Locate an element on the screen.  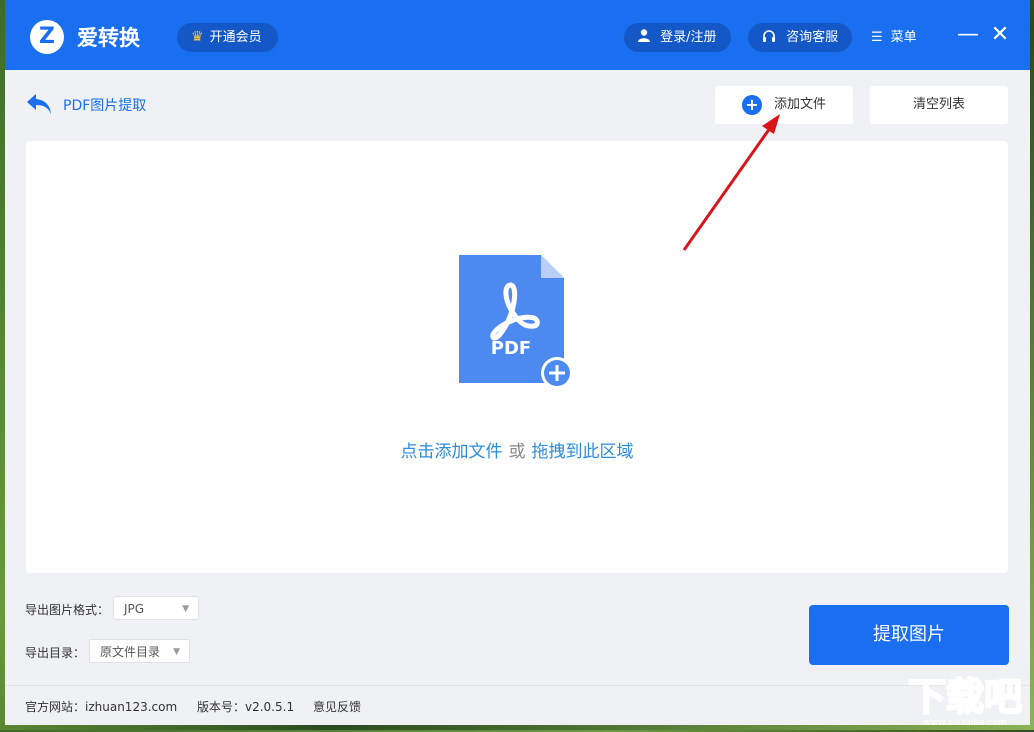
watermark-text: 下载吧 is located at coordinates (965, 697).